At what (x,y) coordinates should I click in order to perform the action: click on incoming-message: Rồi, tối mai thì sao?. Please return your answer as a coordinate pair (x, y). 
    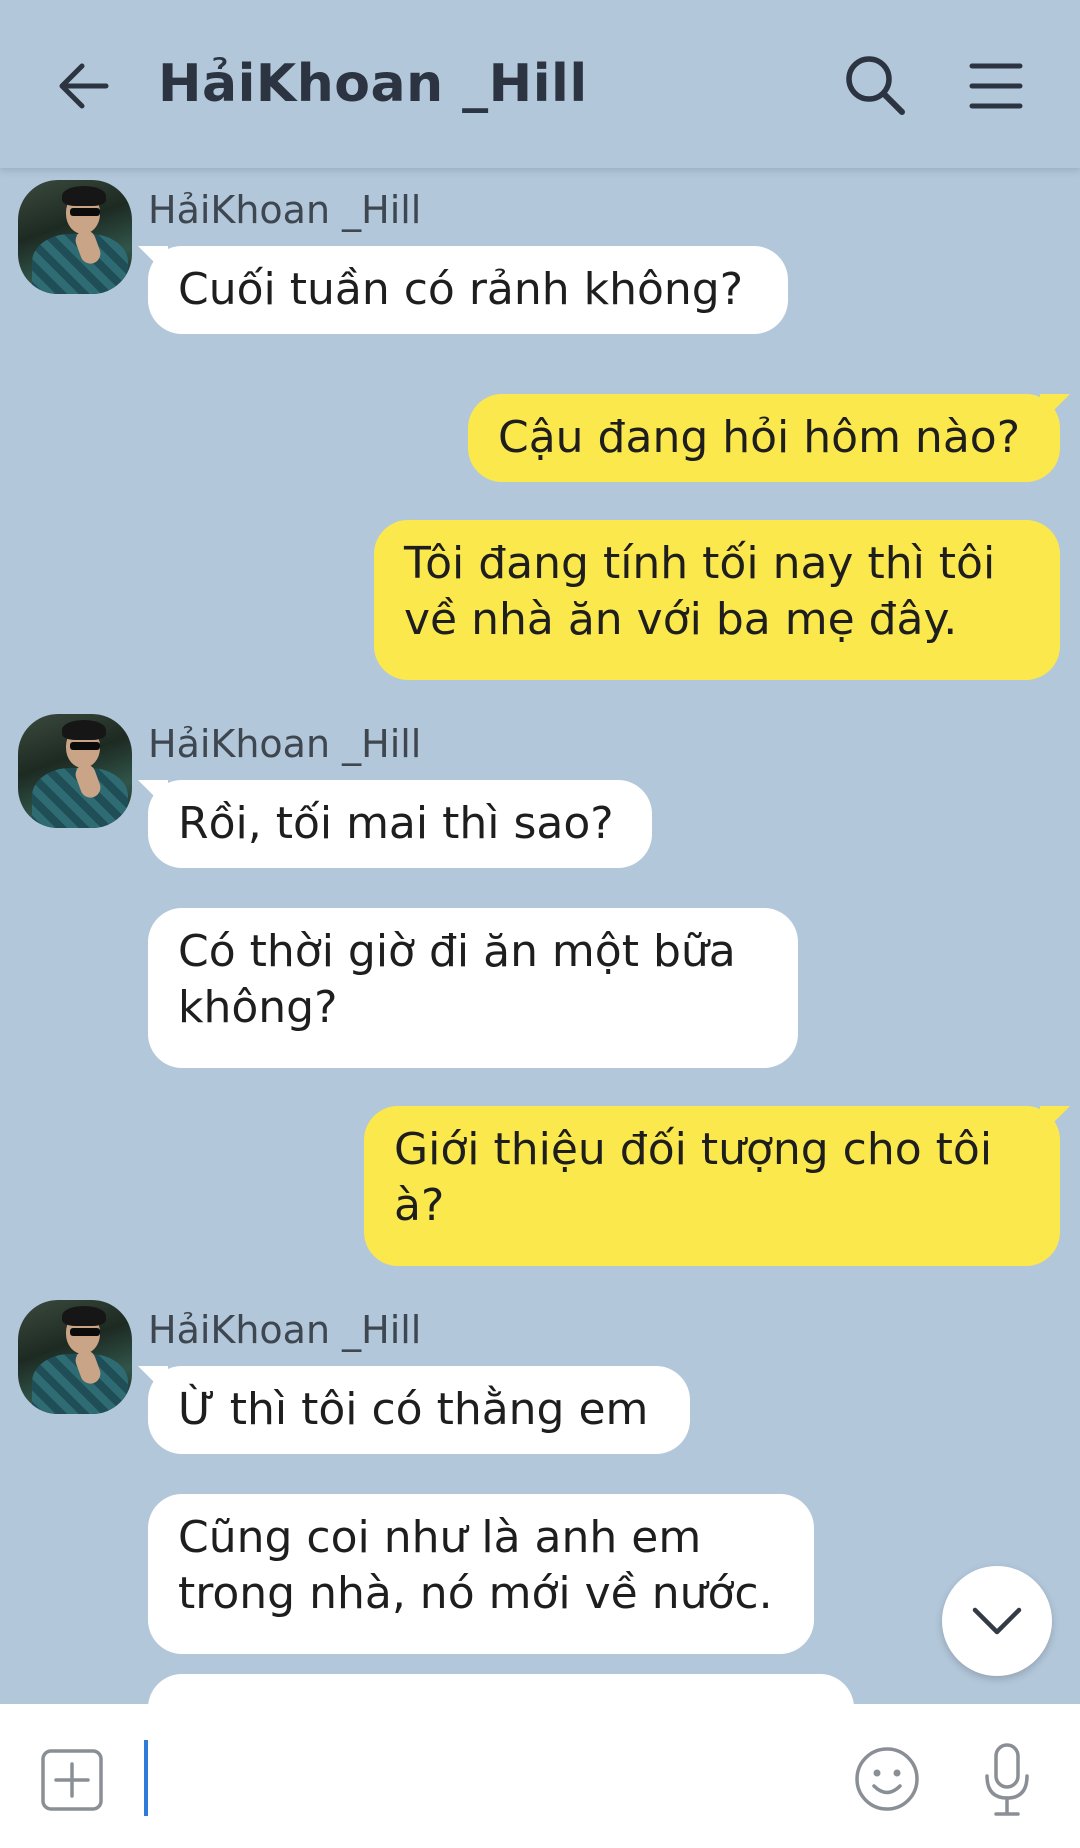
    Looking at the image, I should click on (400, 824).